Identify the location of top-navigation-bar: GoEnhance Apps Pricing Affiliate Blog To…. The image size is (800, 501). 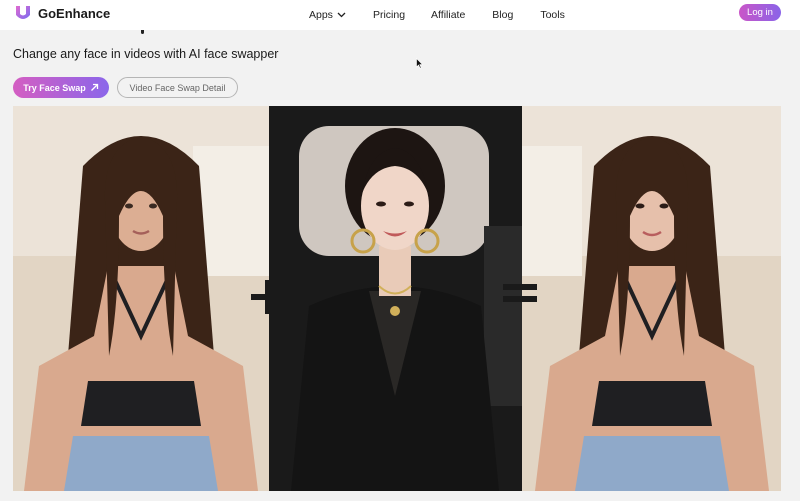
(400, 15).